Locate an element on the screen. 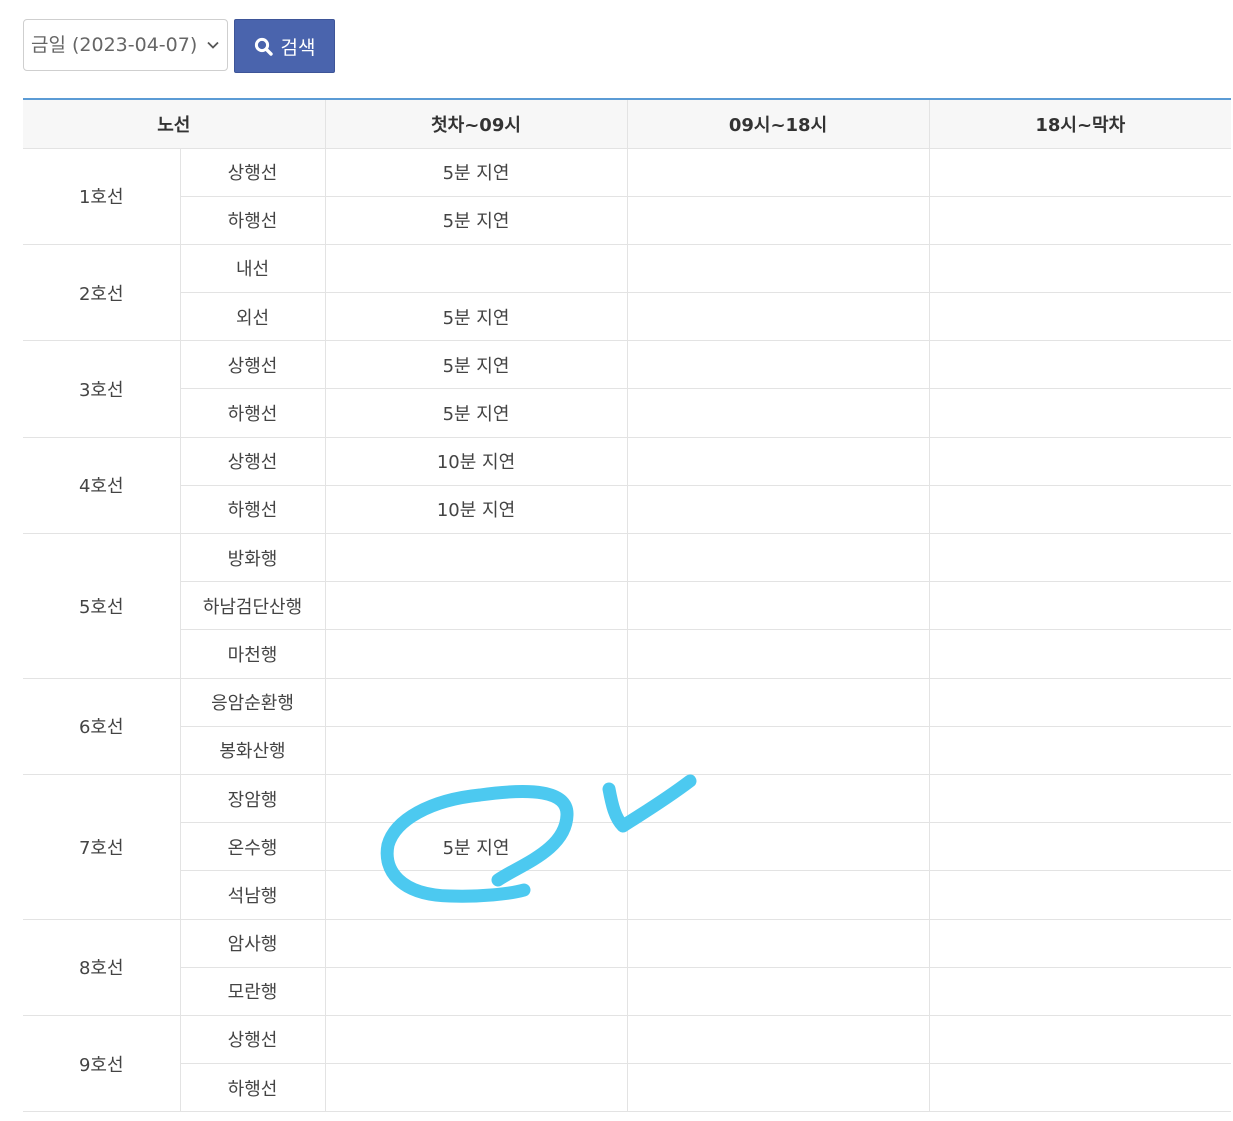 This screenshot has width=1233, height=1121. direction-cell: 내선 is located at coordinates (252, 268).